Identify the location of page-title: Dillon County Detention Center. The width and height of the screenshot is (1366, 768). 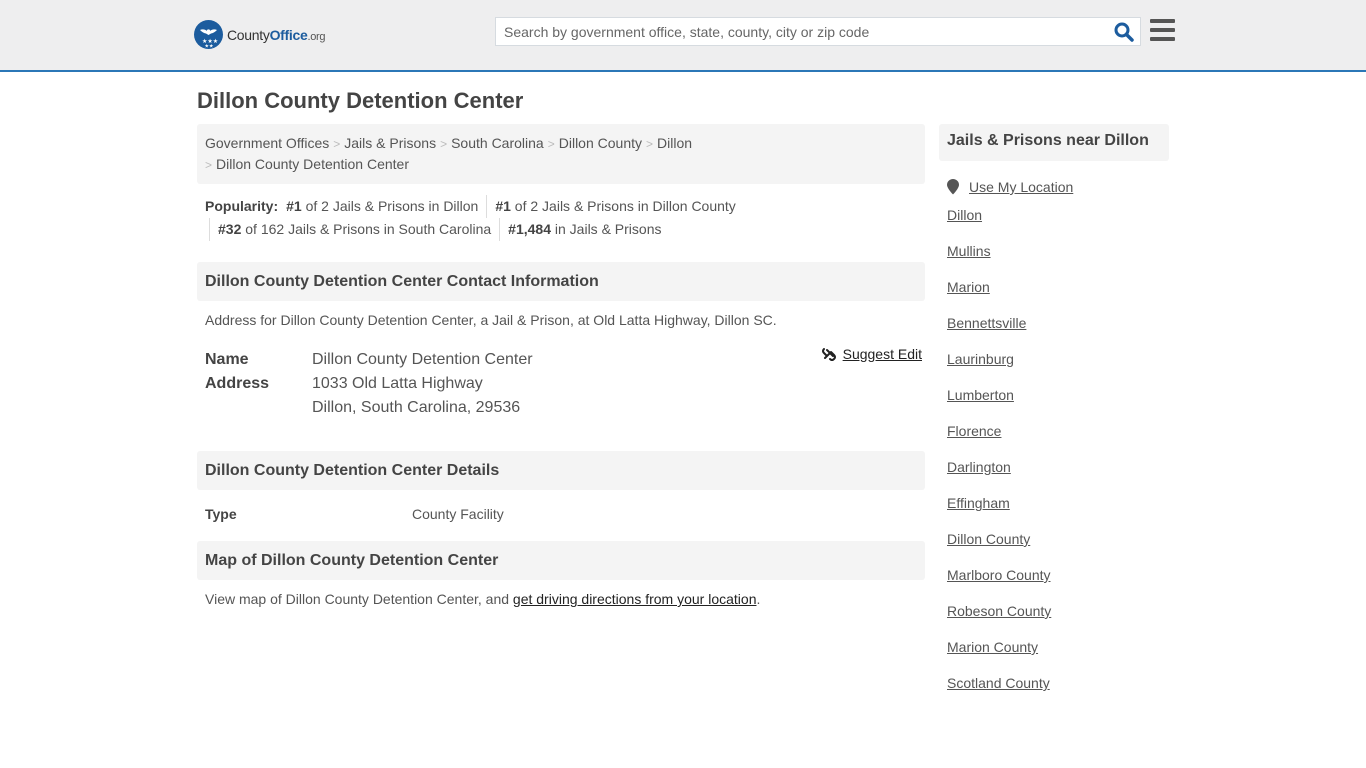
(360, 100).